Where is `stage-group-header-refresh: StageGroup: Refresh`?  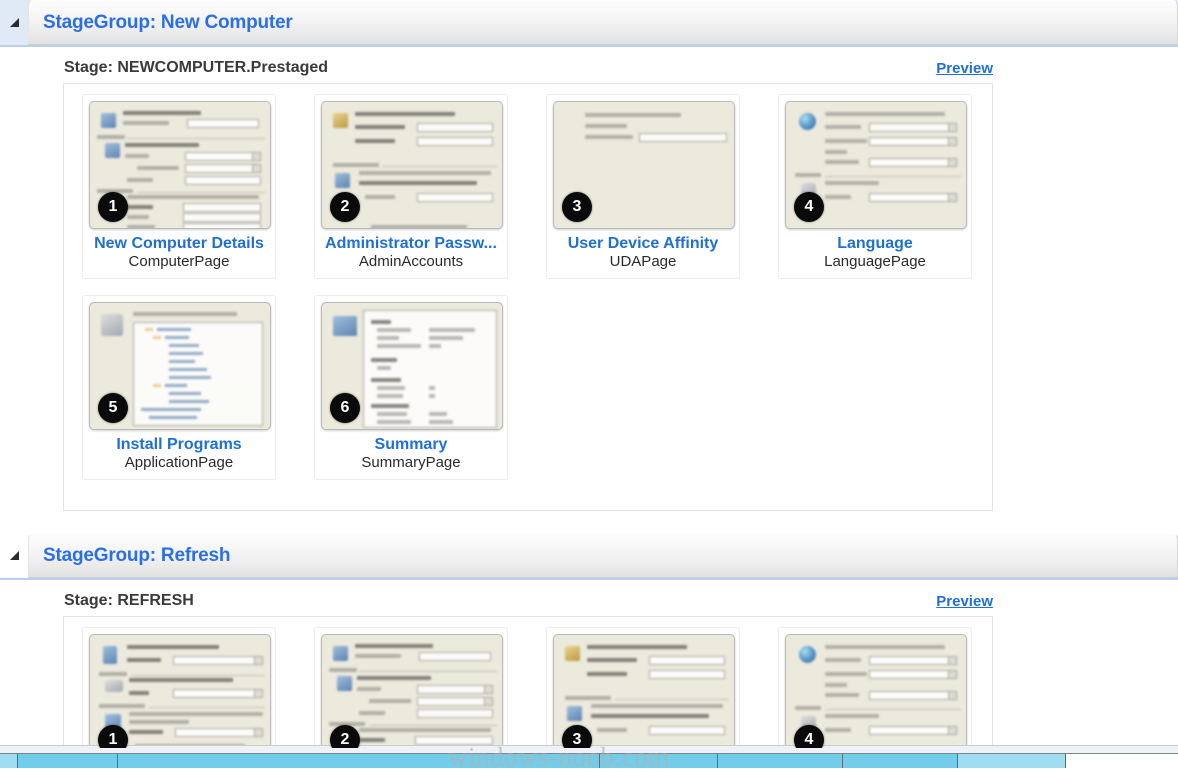 stage-group-header-refresh: StageGroup: Refresh is located at coordinates (603, 555).